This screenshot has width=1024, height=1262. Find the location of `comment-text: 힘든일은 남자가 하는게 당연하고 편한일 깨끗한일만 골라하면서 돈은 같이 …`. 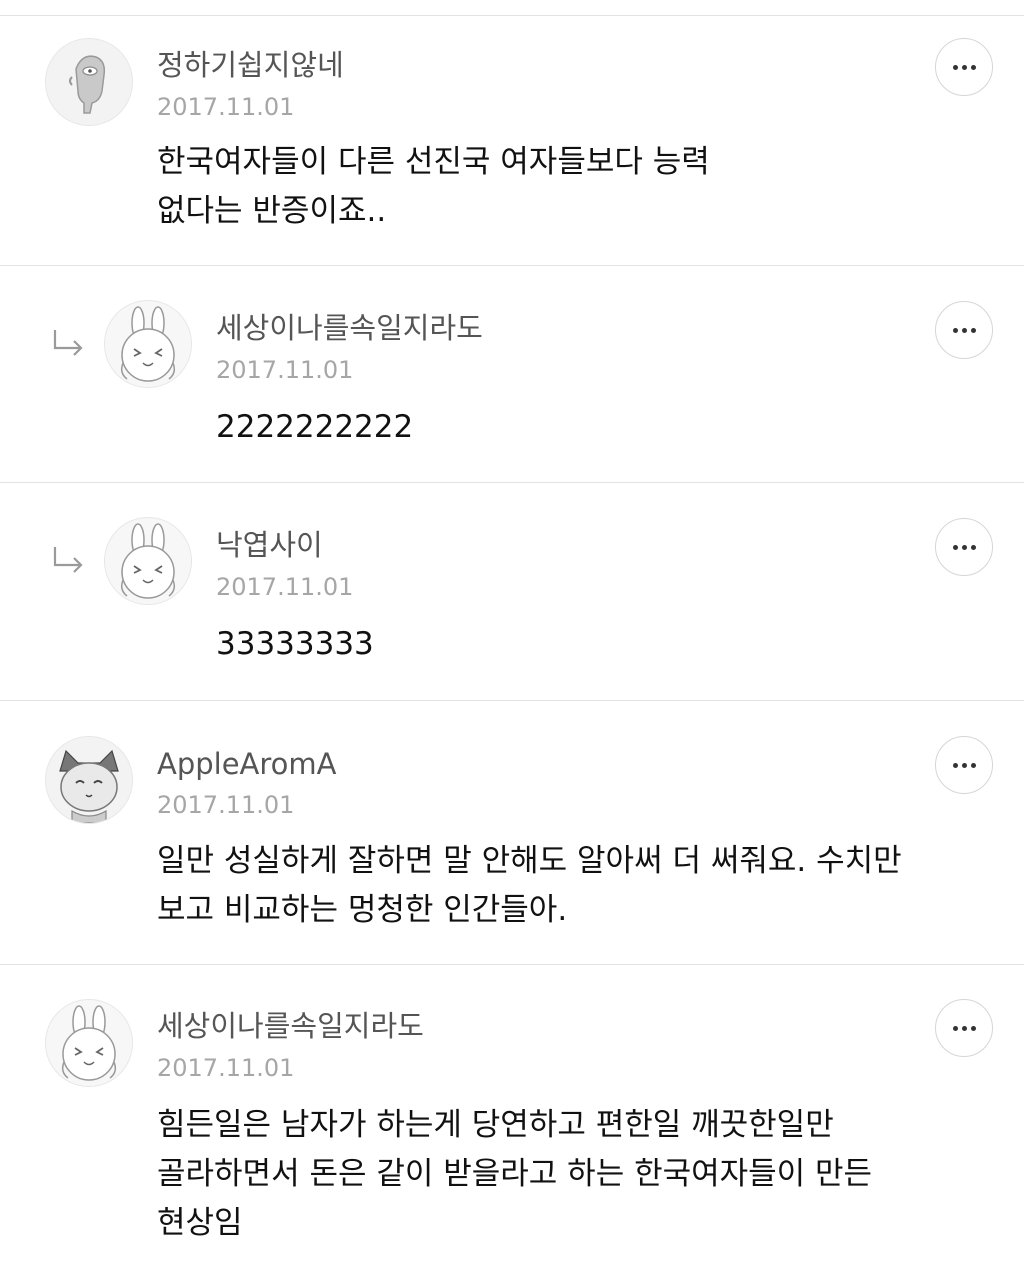

comment-text: 힘든일은 남자가 하는게 당연하고 편한일 깨끗한일만 골라하면서 돈은 같이 … is located at coordinates (515, 1174).